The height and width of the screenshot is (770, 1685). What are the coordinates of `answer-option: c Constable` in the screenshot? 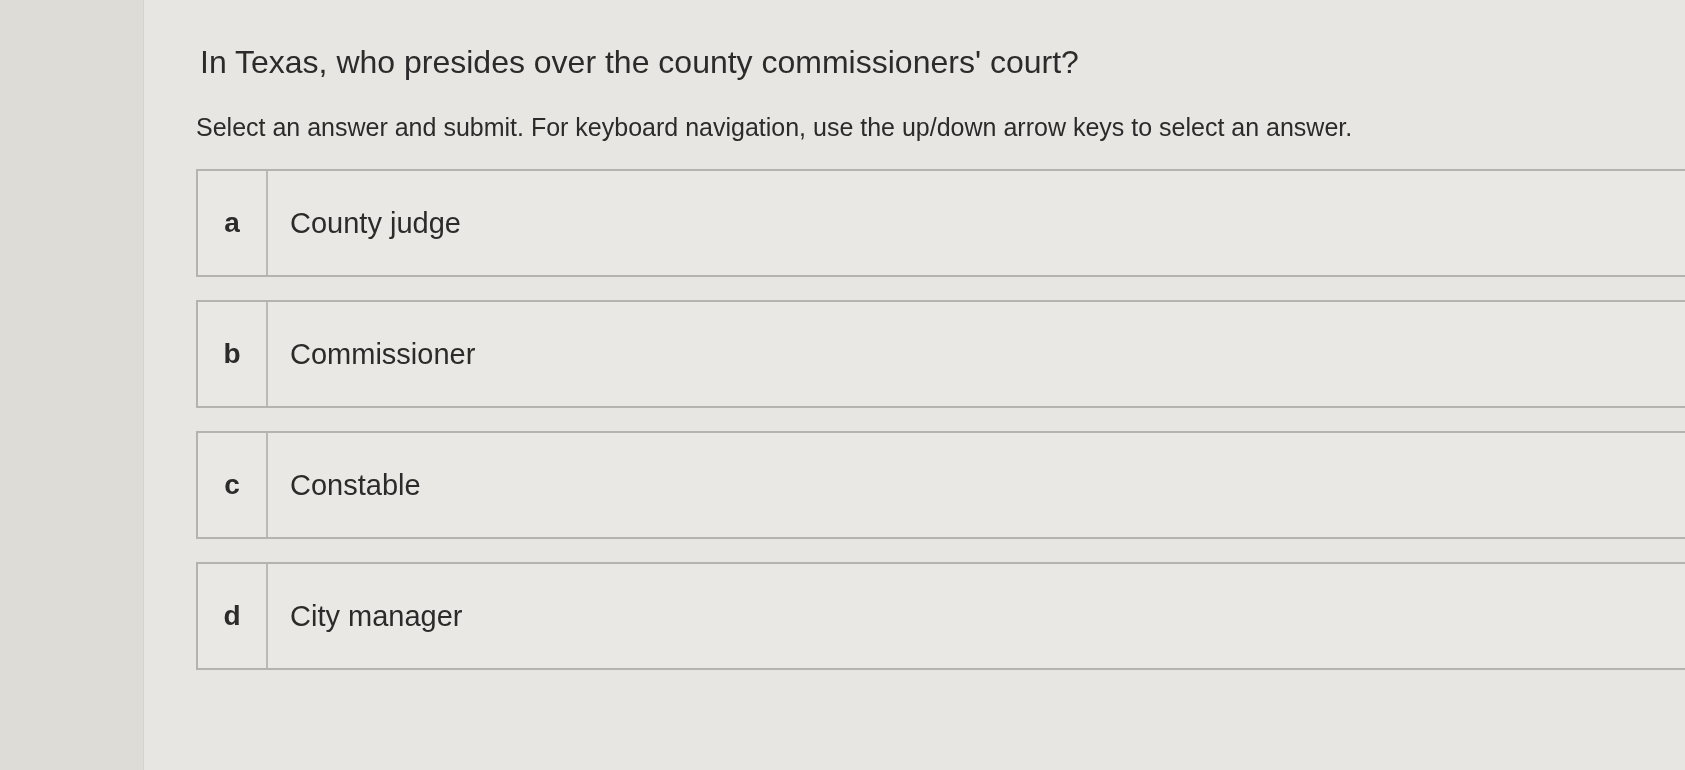 It's located at (940, 485).